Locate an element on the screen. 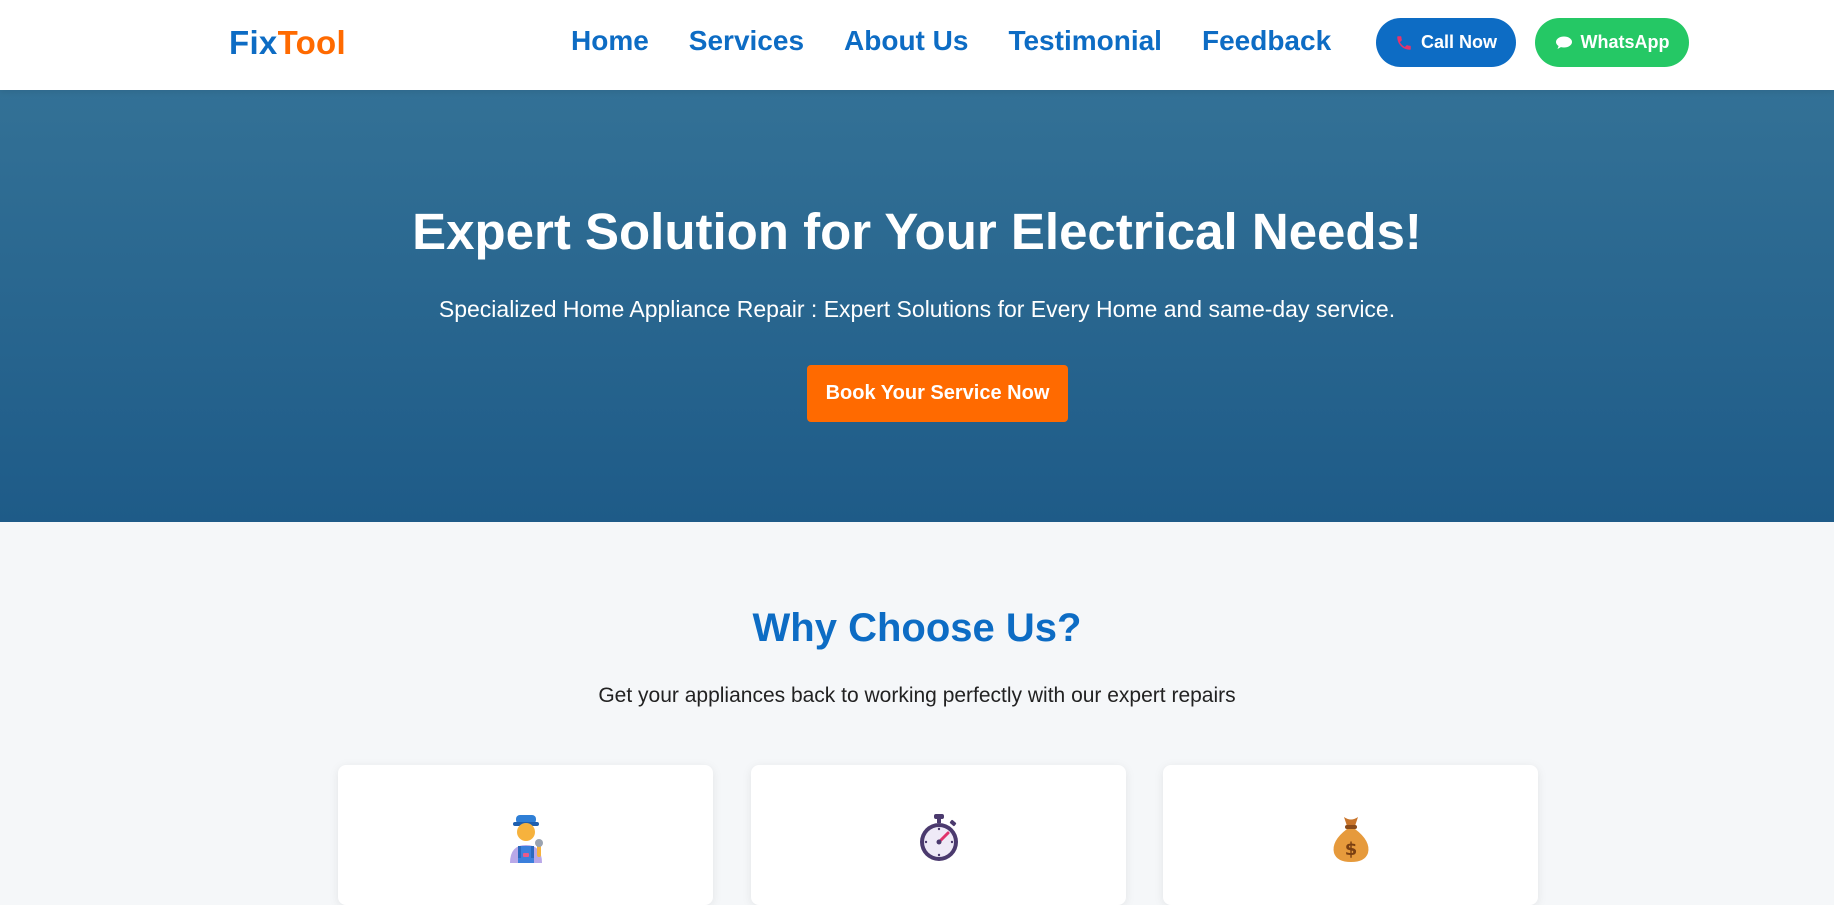 The width and height of the screenshot is (1834, 905). whatsapp-button: WhatsApp is located at coordinates (1612, 42).